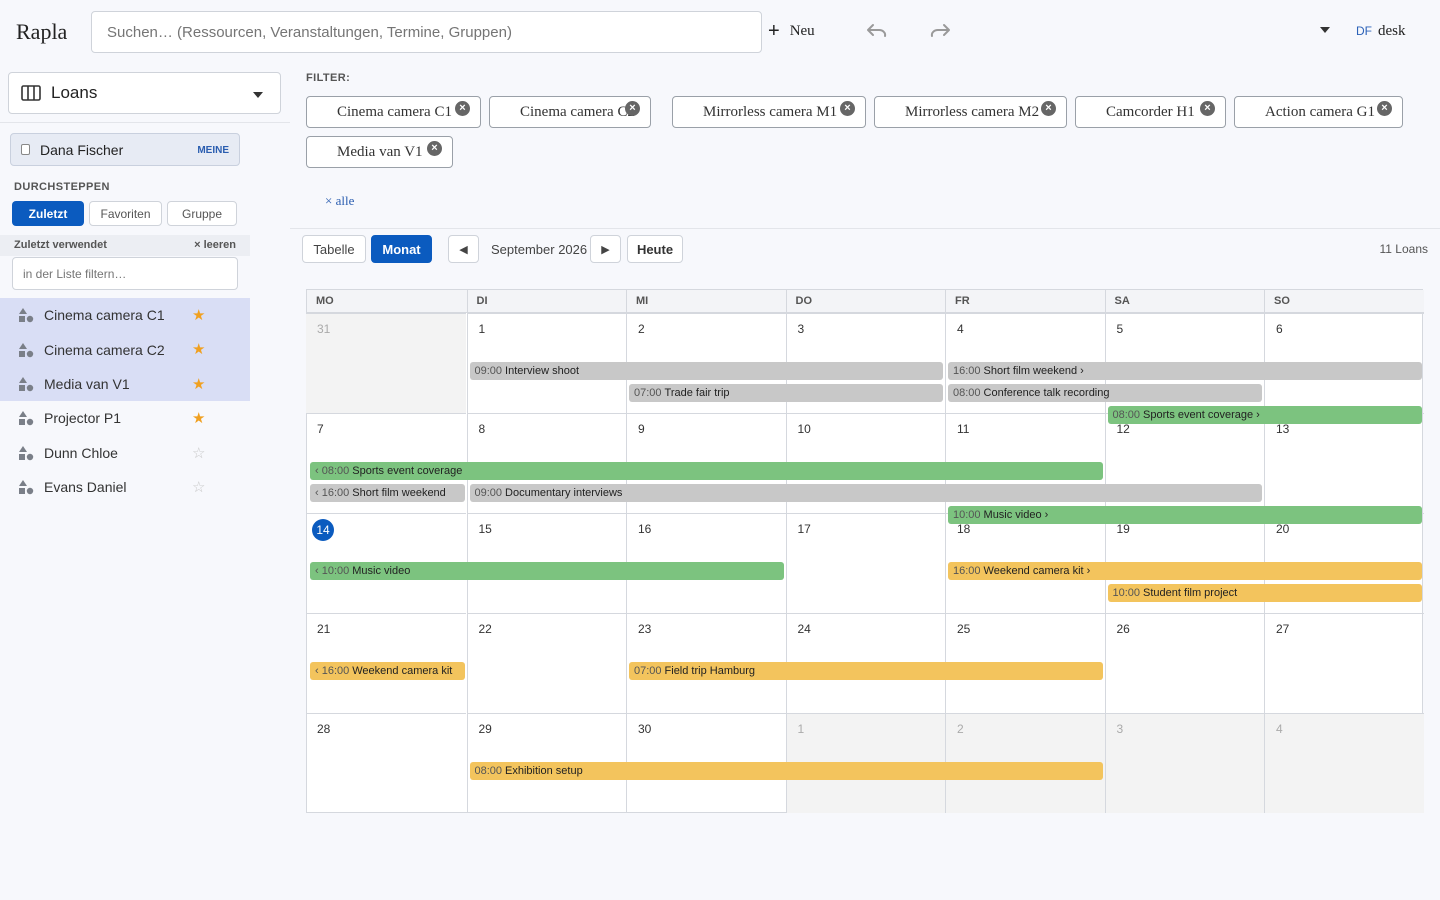 The width and height of the screenshot is (1440, 900). I want to click on weekday-header: DI, so click(546, 301).